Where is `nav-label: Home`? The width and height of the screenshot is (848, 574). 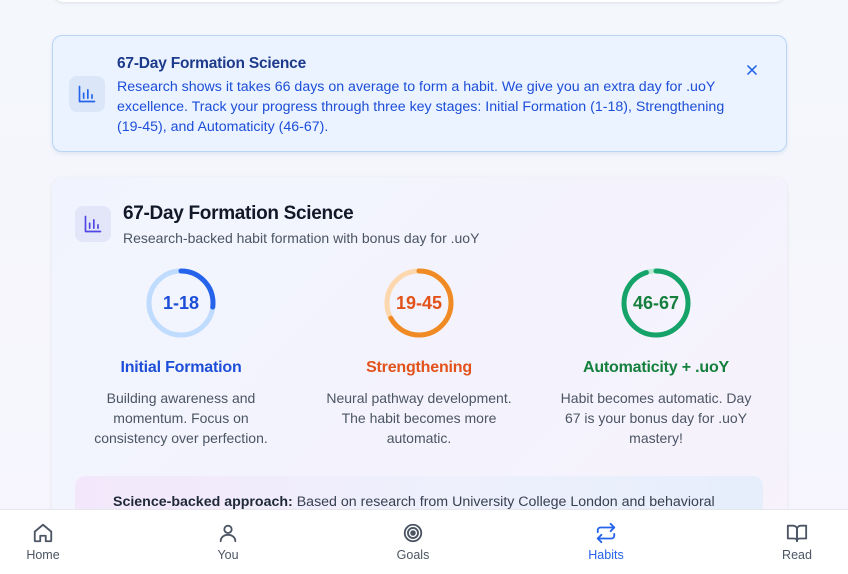
nav-label: Home is located at coordinates (43, 555).